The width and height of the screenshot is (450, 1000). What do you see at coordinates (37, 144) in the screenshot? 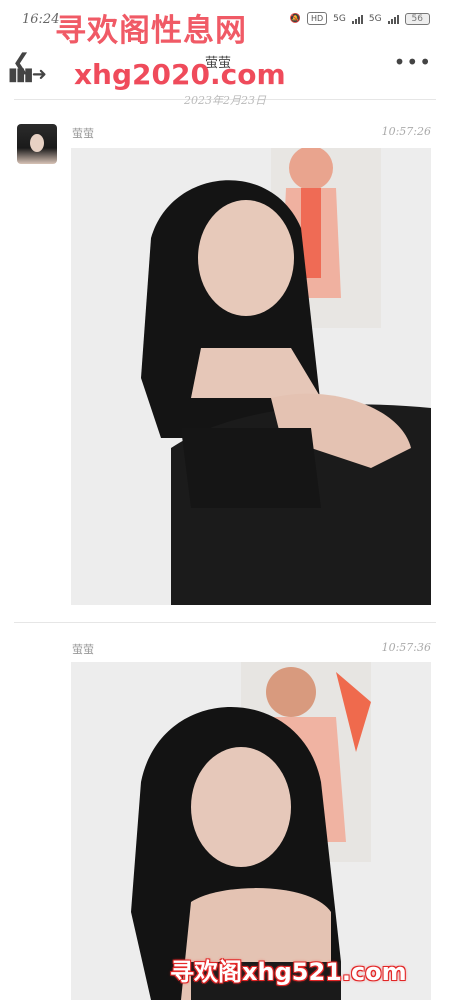
I see `avatar` at bounding box center [37, 144].